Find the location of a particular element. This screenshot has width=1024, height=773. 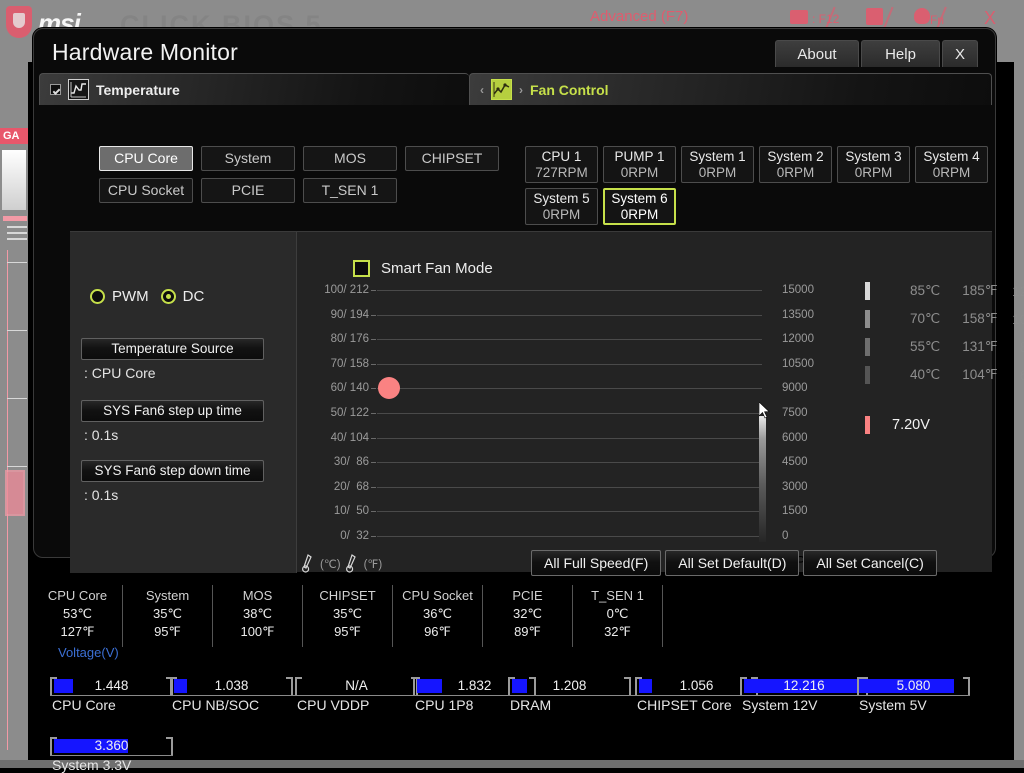

chart-line-green-icon is located at coordinates (501, 89).